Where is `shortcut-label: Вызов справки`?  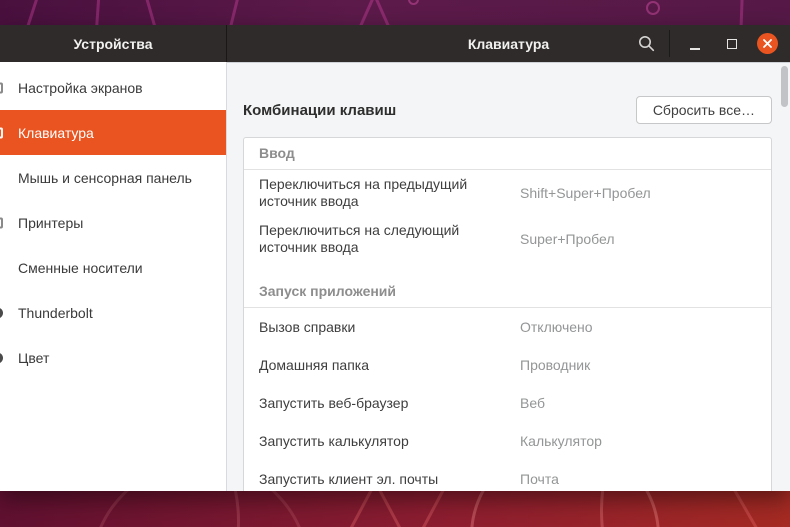
shortcut-label: Вызов справки is located at coordinates (307, 326).